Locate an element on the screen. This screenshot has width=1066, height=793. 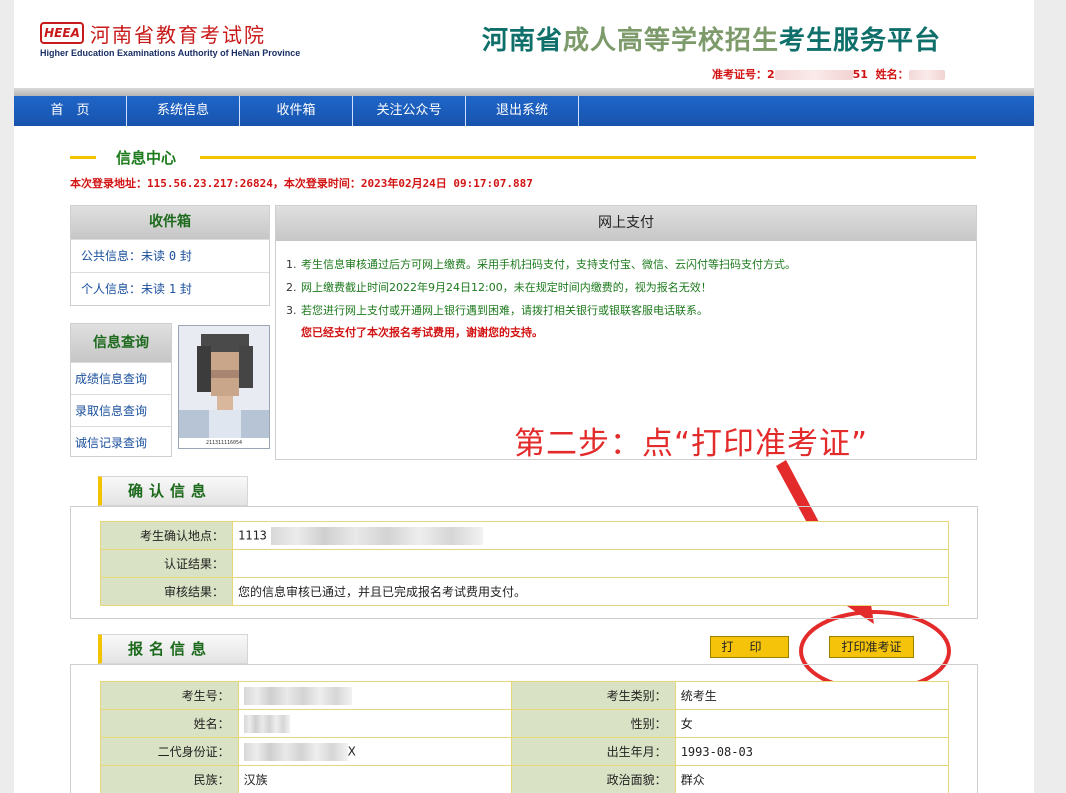
org-name-cn: 河南省教育考试院 is located at coordinates (178, 35).